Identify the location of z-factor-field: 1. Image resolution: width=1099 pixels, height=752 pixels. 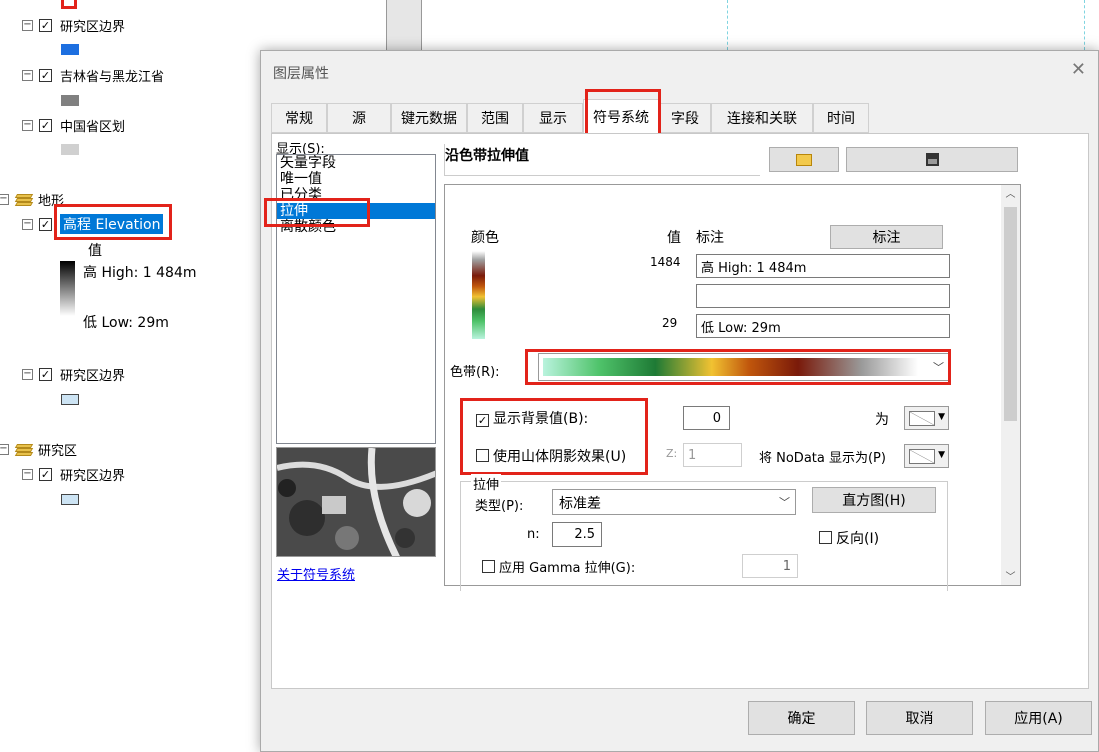
(712, 455).